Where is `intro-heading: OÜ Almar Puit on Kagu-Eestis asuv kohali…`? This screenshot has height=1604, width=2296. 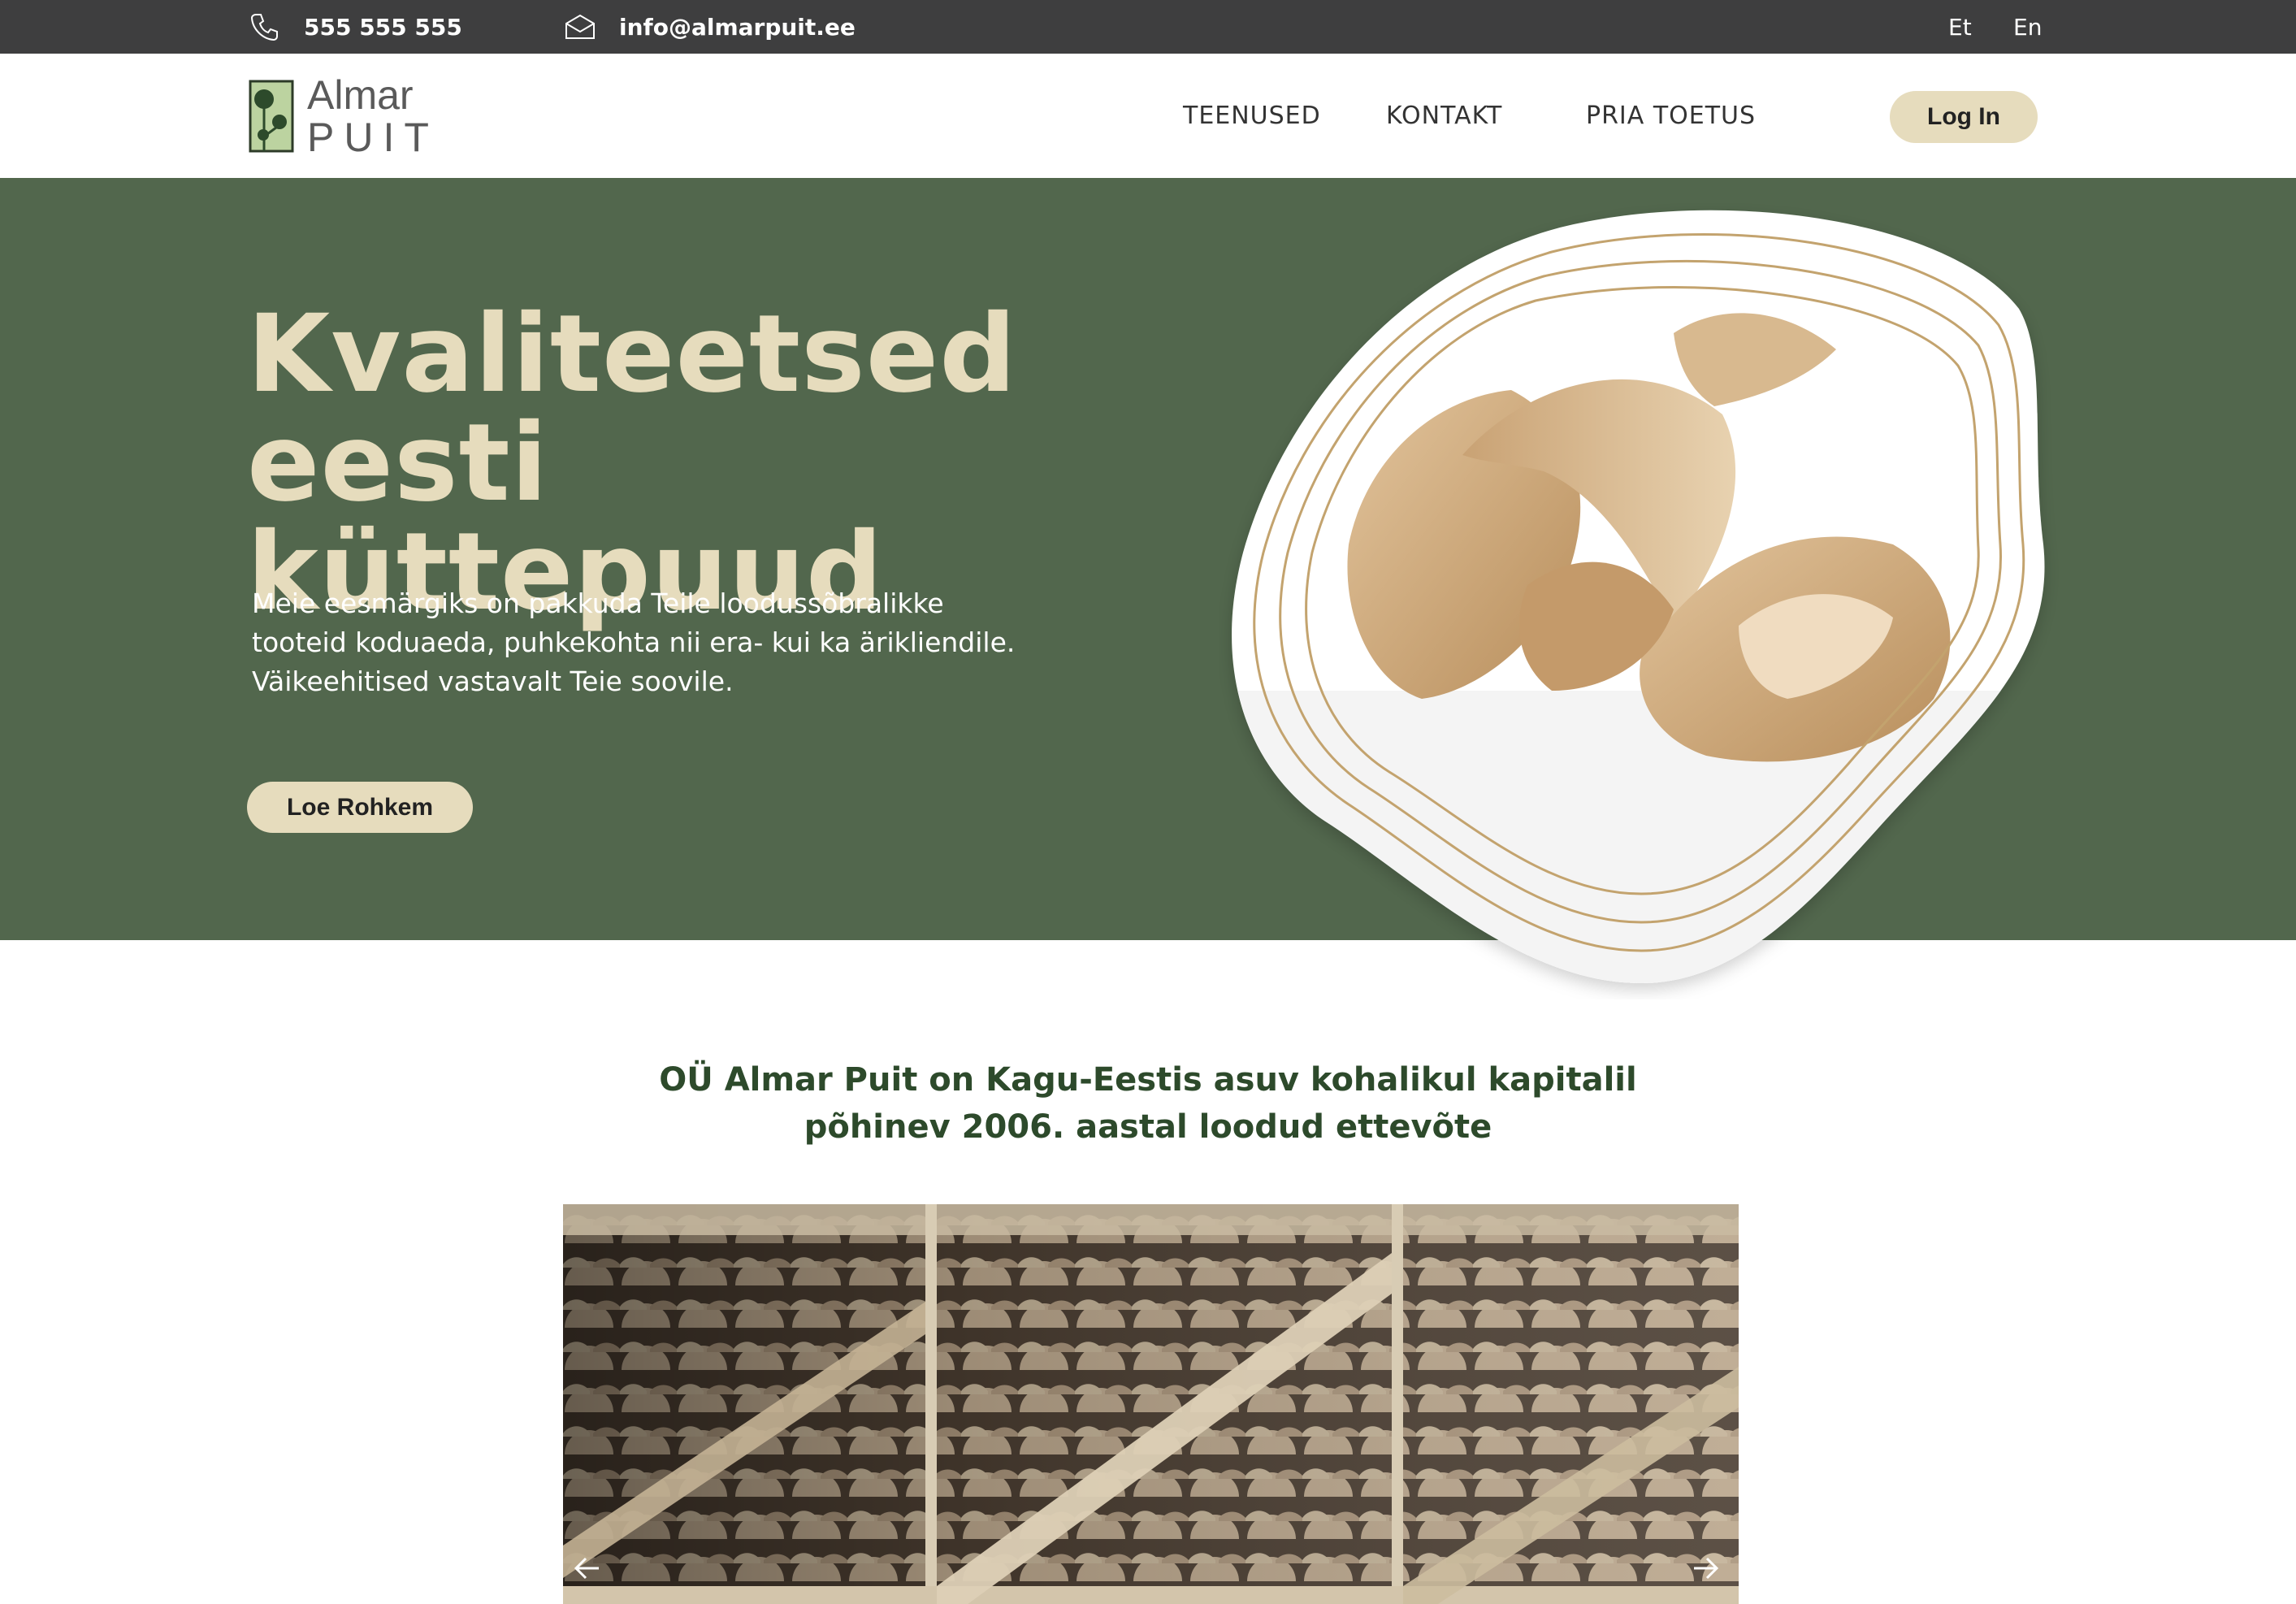
intro-heading: OÜ Almar Puit on Kagu-Eestis asuv kohali… is located at coordinates (1148, 1103).